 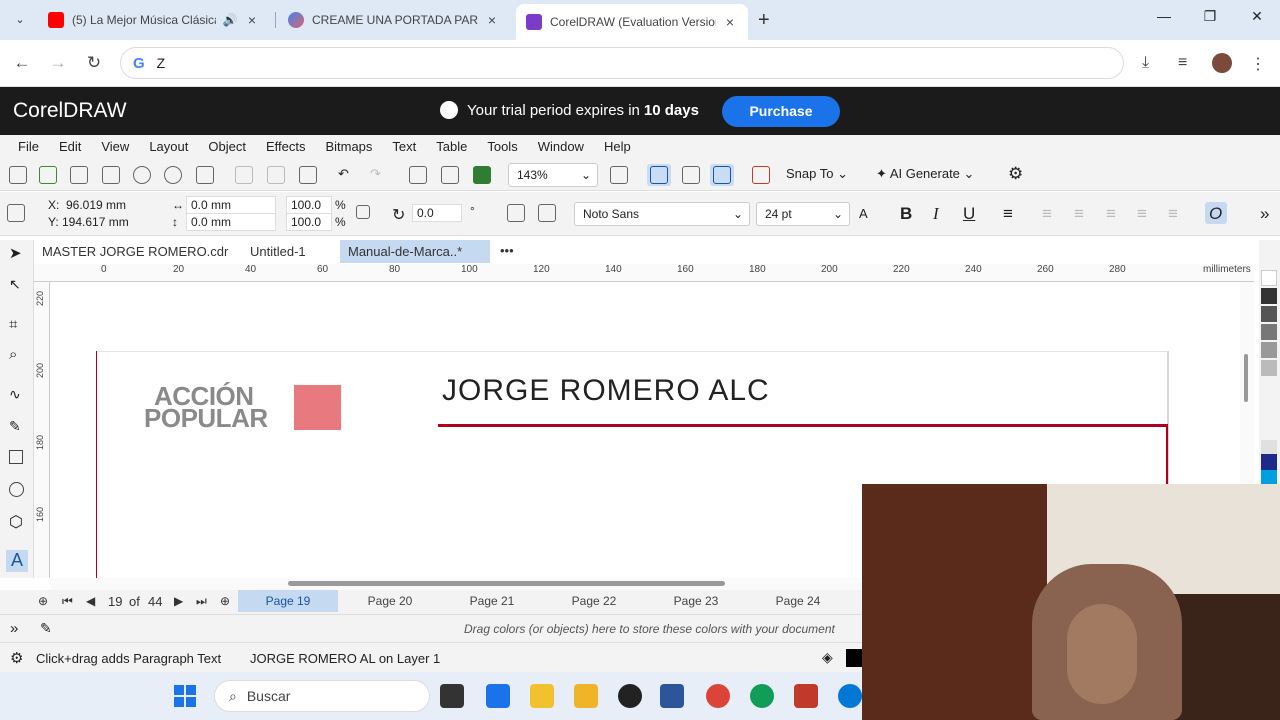 I want to click on forward-icon: →, so click(x=58, y=63).